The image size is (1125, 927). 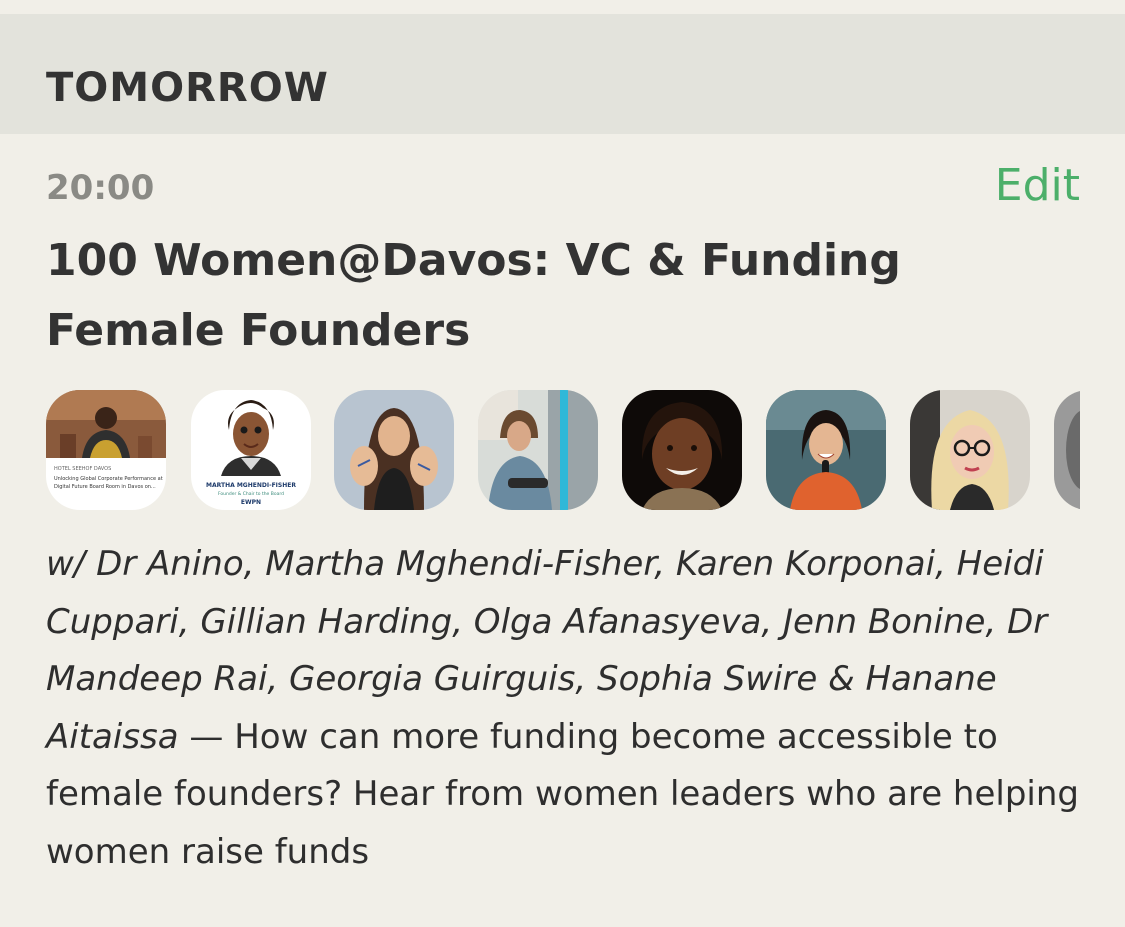 What do you see at coordinates (562, 7) in the screenshot?
I see `top-strip` at bounding box center [562, 7].